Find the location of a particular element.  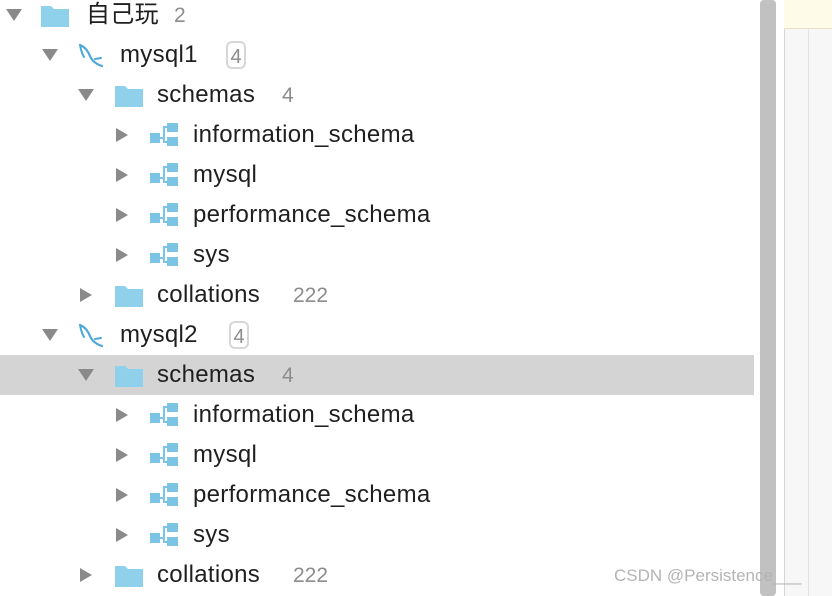

watermark: CSDN @Persistence___ is located at coordinates (708, 575).